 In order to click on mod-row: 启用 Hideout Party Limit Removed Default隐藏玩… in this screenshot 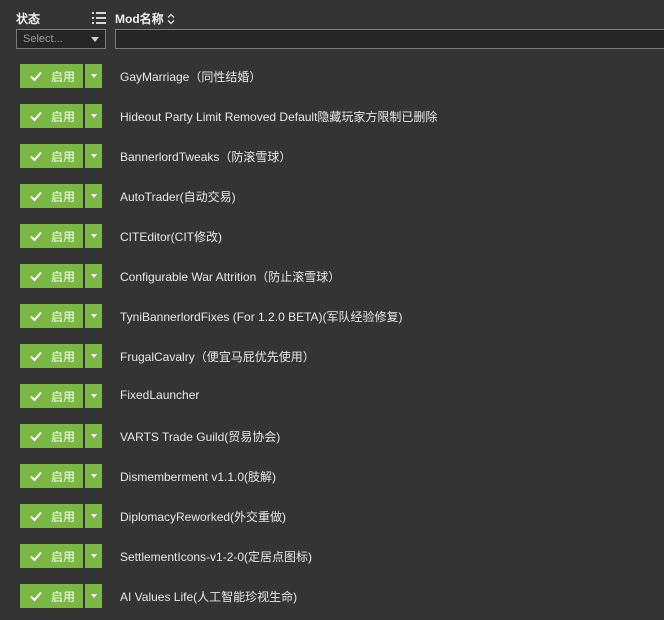, I will do `click(332, 120)`.